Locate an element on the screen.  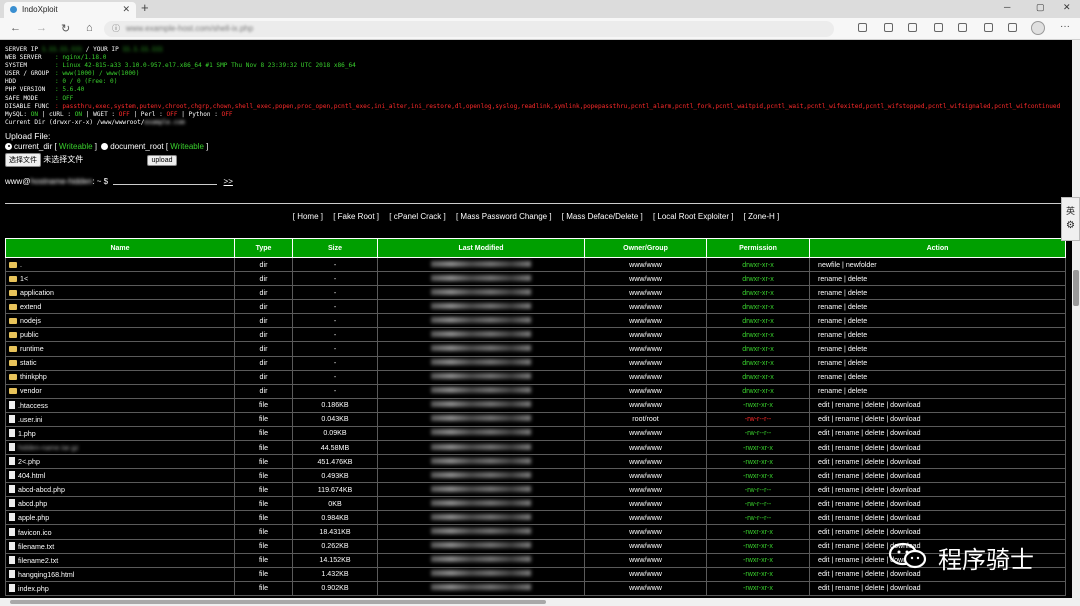
url-text: www.example-host.com/shell-ix.php is located at coordinates (189, 28).